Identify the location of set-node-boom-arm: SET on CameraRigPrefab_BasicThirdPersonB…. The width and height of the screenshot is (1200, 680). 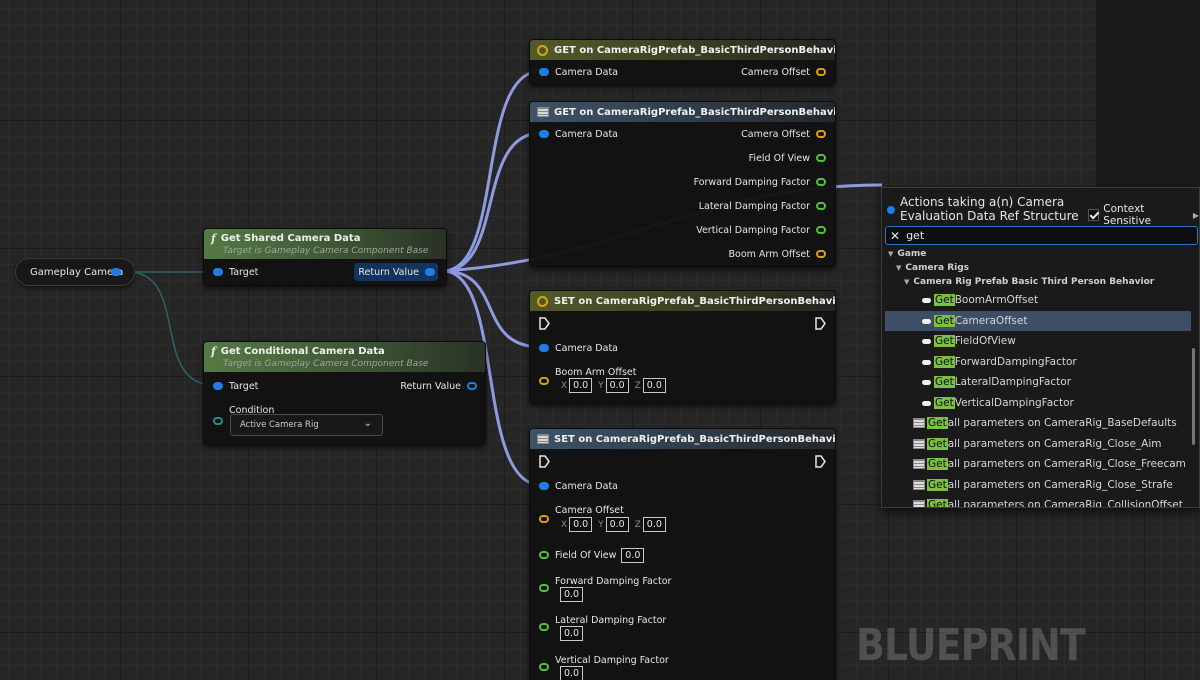
(682, 347).